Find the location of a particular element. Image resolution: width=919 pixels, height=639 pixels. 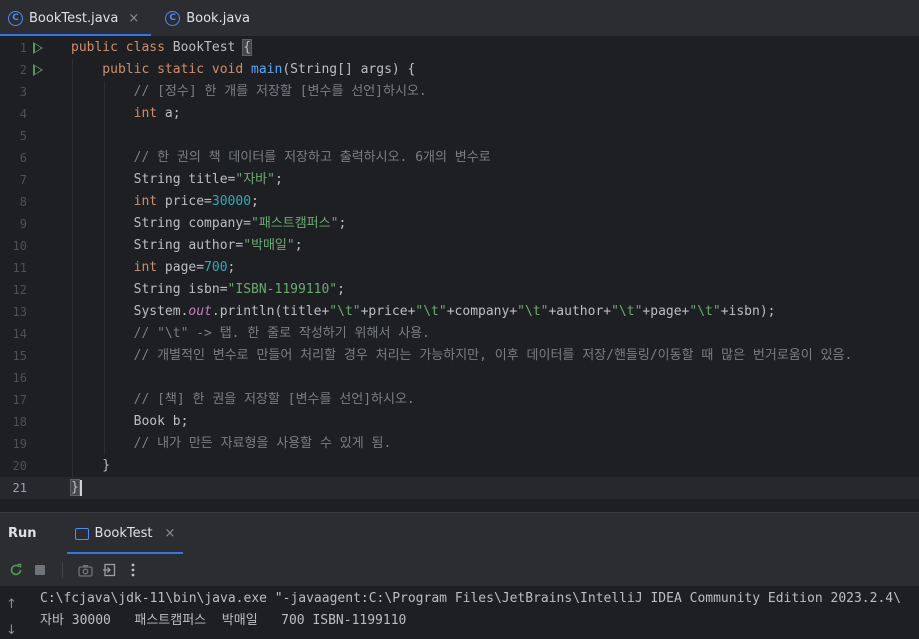

code-line: 6 // 한 권의 책 데이터를 저장하고 출력하시오. 6개의 변수로 is located at coordinates (459, 158).